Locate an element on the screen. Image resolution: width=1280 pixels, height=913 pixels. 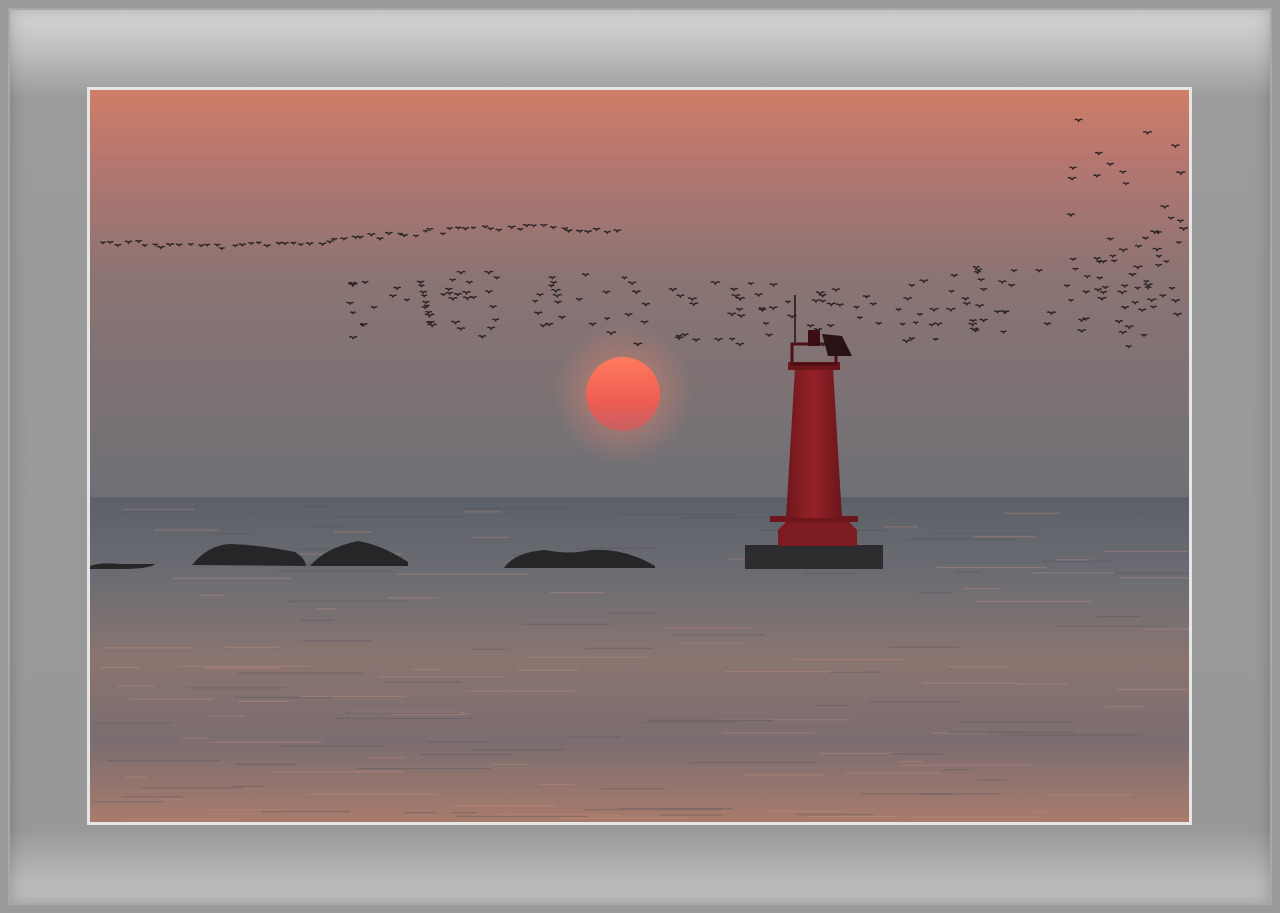
setting-sun is located at coordinates (623, 394).